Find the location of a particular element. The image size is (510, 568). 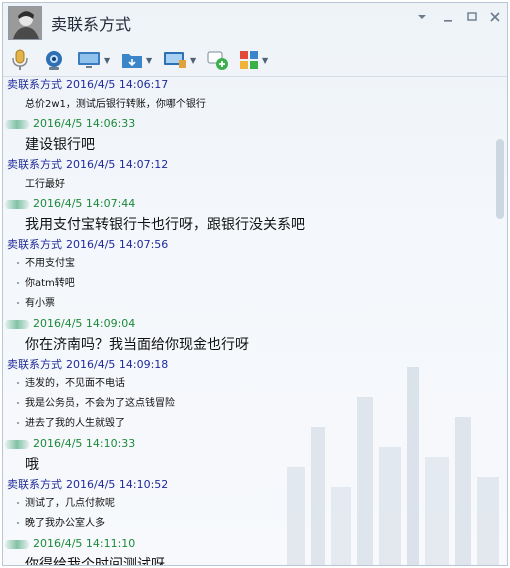

message-timestamp: 2016/4/5 14:10:52 is located at coordinates (117, 484).